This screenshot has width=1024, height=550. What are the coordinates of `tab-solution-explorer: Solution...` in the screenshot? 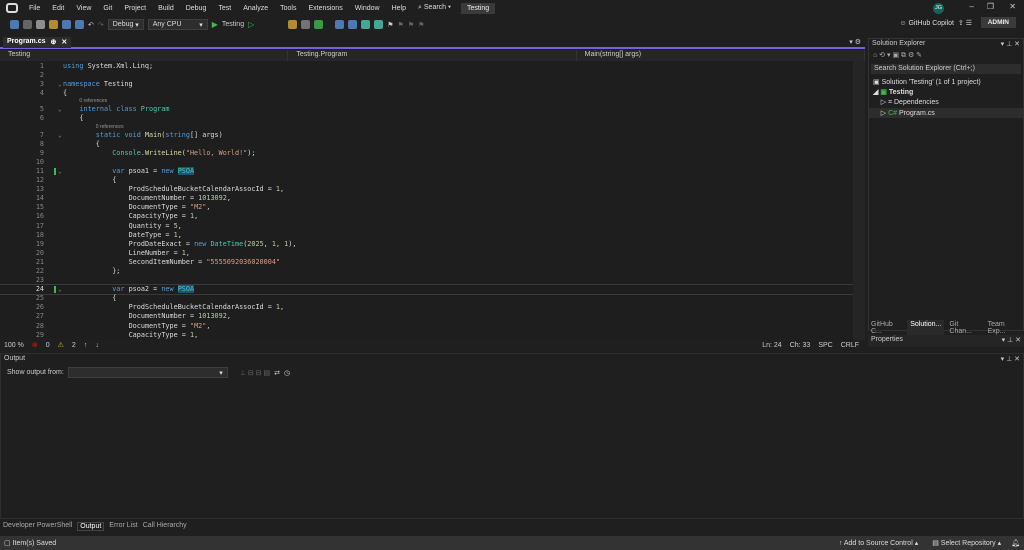 It's located at (926, 328).